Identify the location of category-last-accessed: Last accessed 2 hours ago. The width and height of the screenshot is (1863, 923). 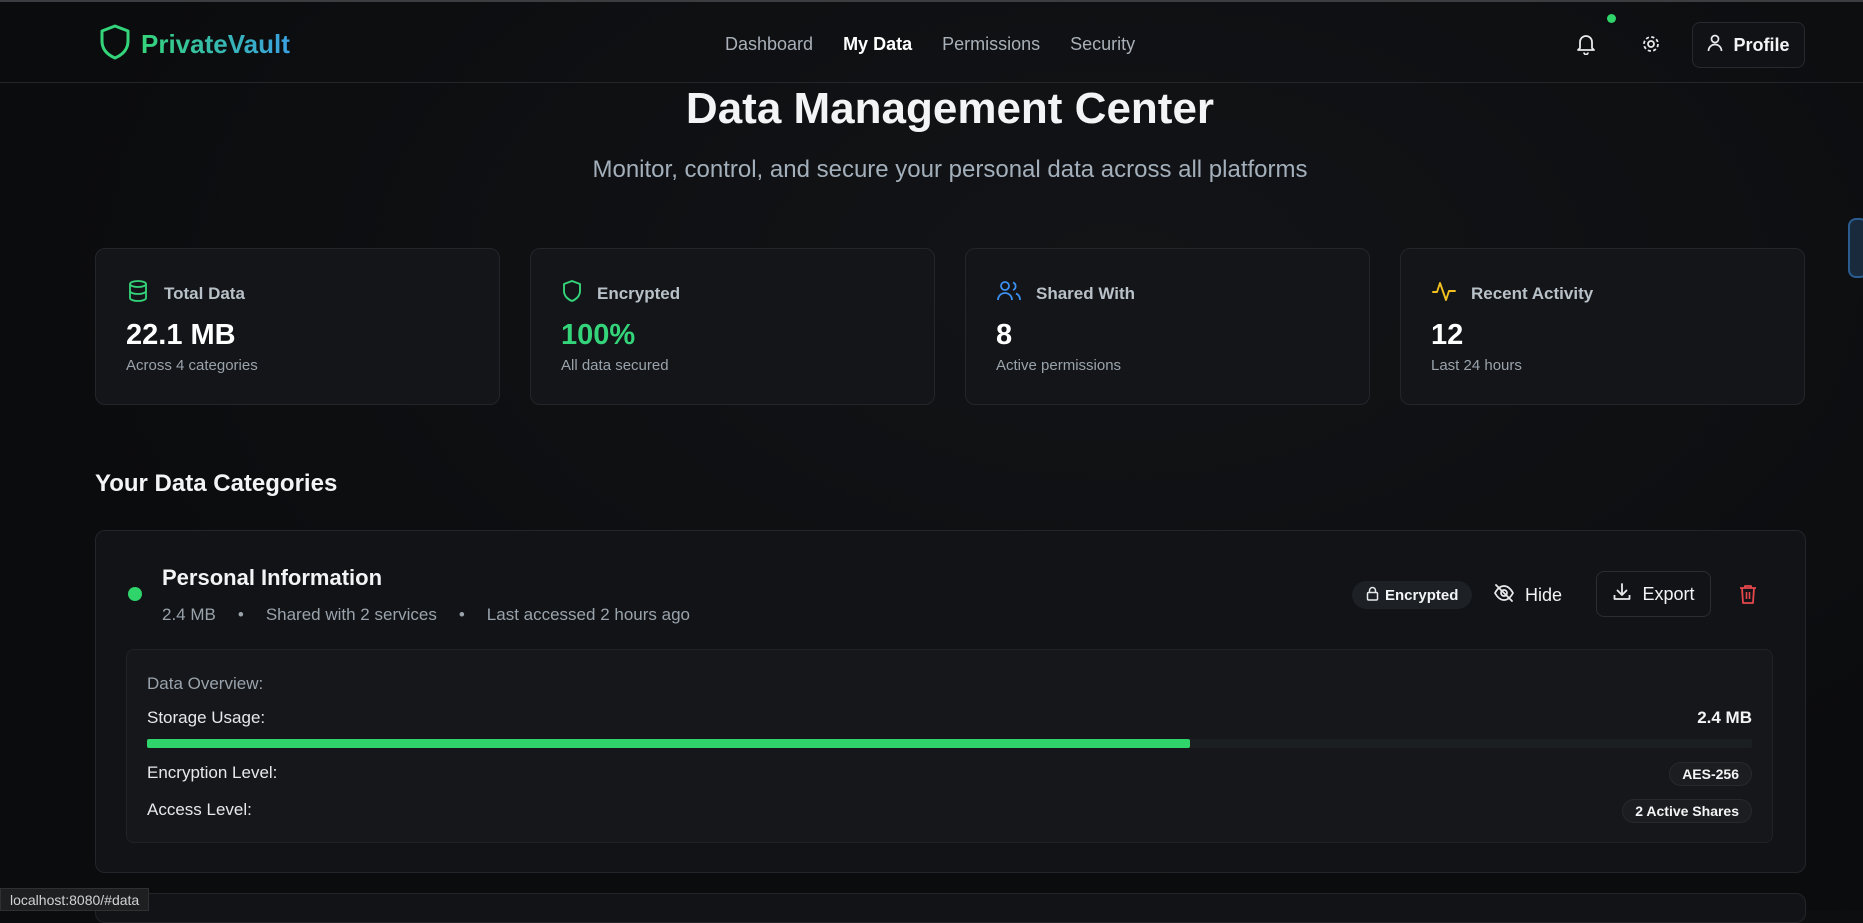
(588, 614).